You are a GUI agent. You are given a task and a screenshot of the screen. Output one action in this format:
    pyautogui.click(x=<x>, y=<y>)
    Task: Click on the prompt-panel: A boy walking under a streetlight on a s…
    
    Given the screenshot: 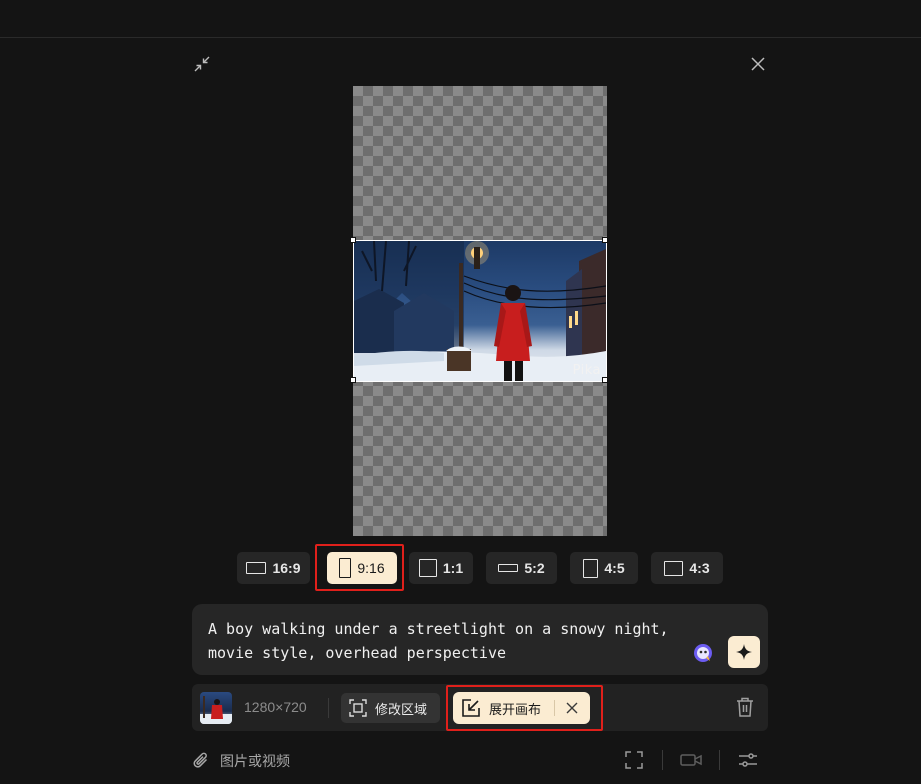 What is the action you would take?
    pyautogui.click(x=480, y=639)
    